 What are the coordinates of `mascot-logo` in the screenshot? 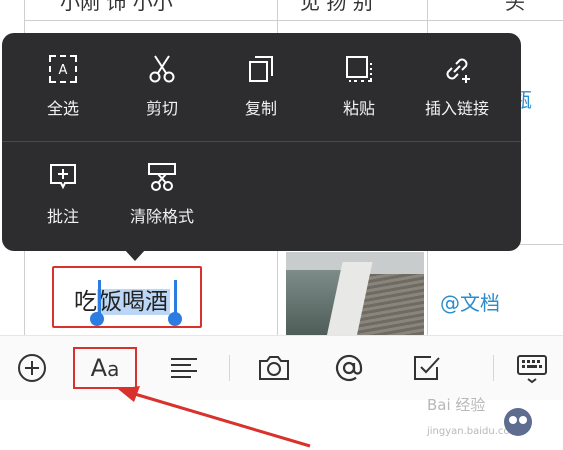 It's located at (518, 422).